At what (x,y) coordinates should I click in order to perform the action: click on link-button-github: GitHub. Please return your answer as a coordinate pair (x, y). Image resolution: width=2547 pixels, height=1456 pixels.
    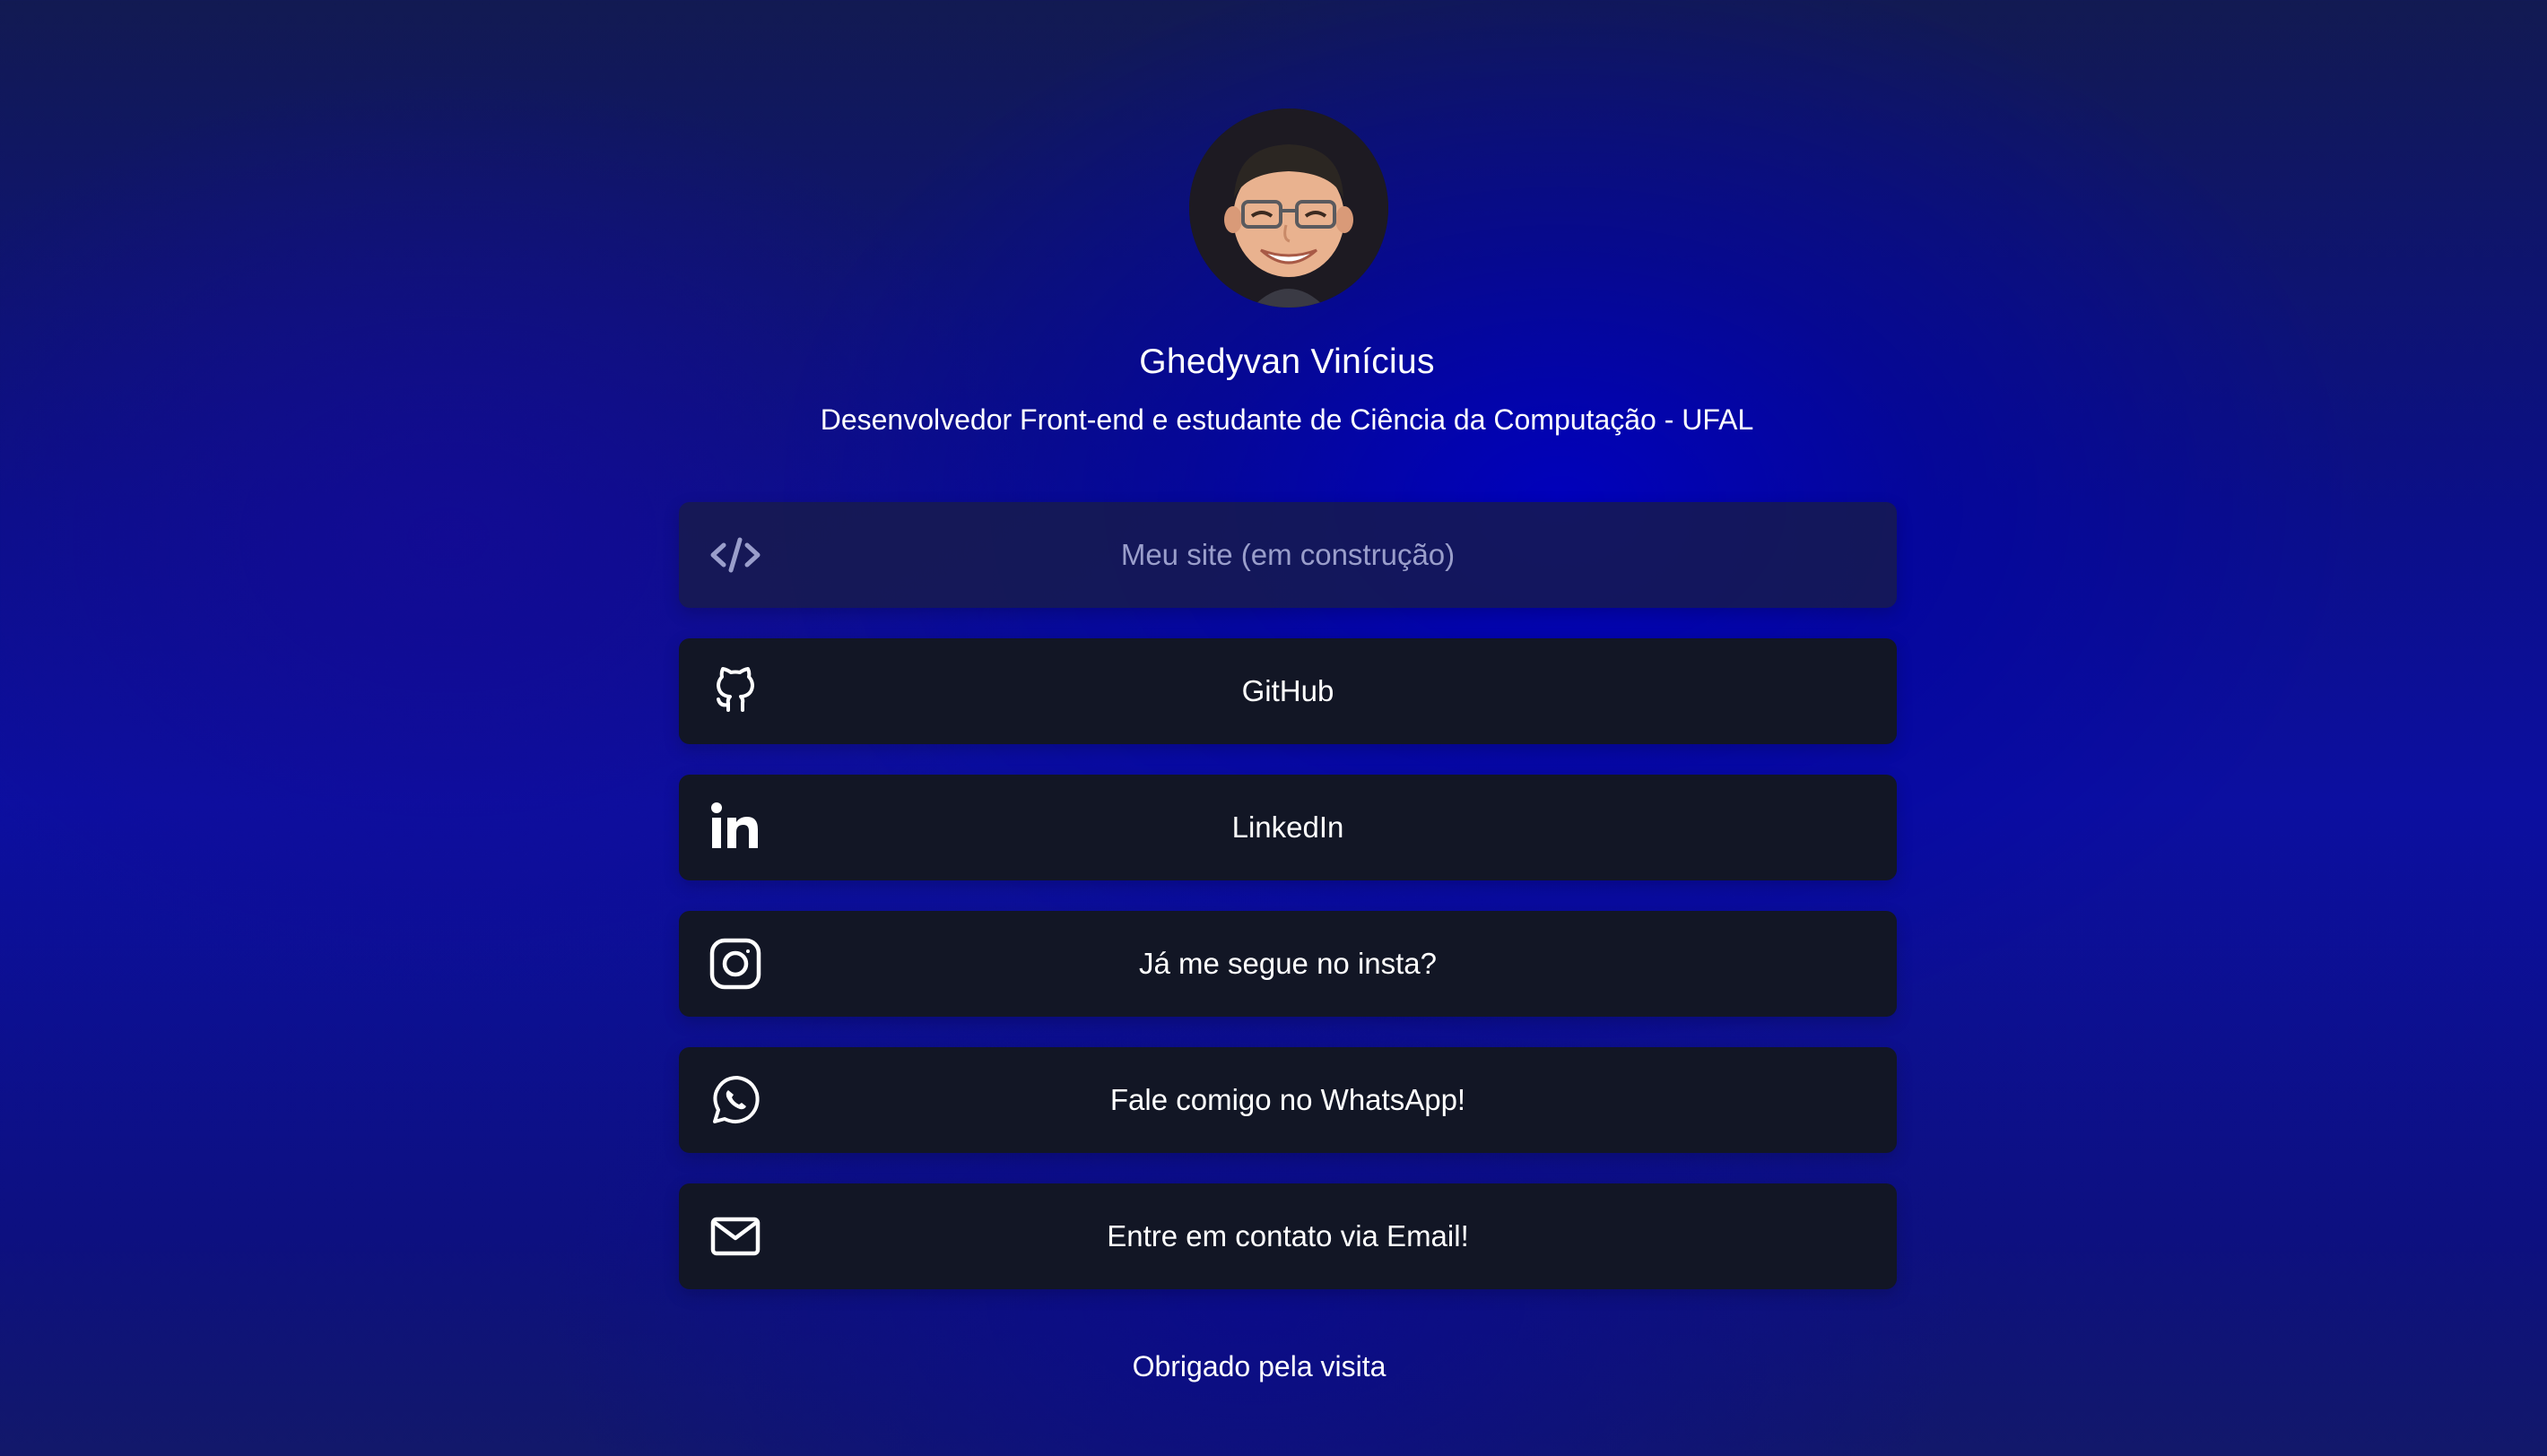
    Looking at the image, I should click on (1288, 691).